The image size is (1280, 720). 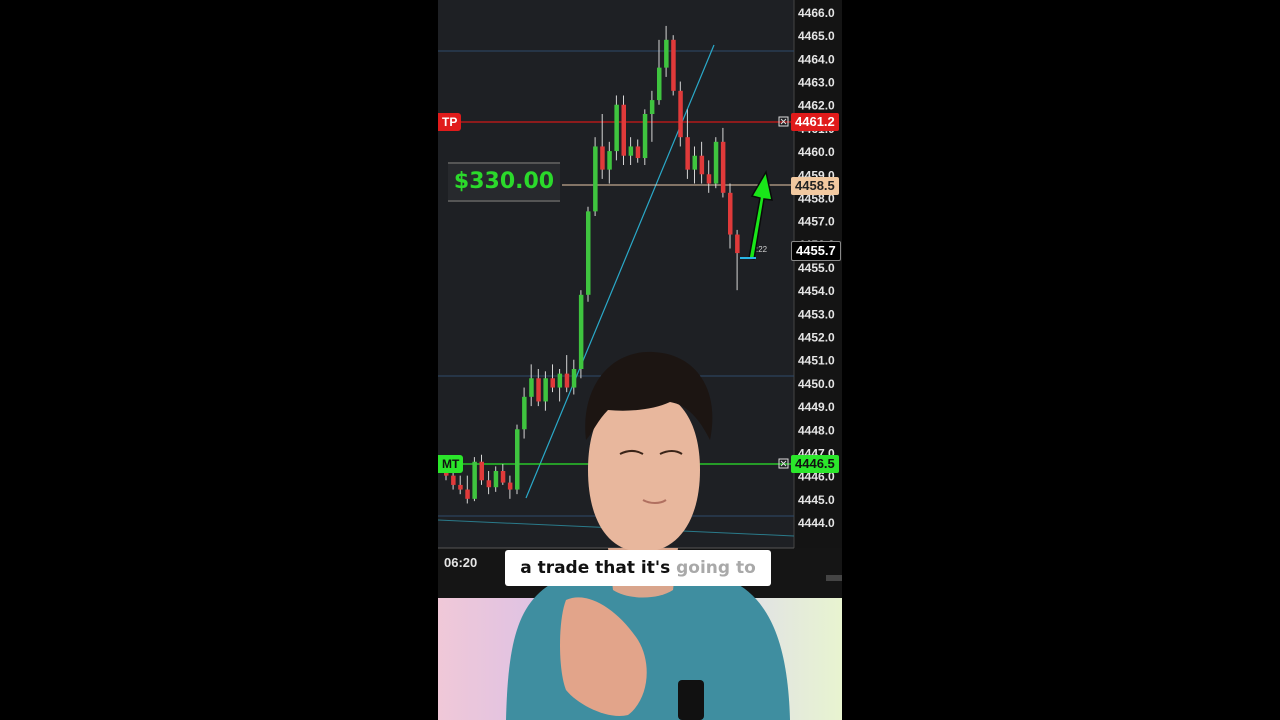 I want to click on caption-box: a trade that it's going to, so click(x=638, y=568).